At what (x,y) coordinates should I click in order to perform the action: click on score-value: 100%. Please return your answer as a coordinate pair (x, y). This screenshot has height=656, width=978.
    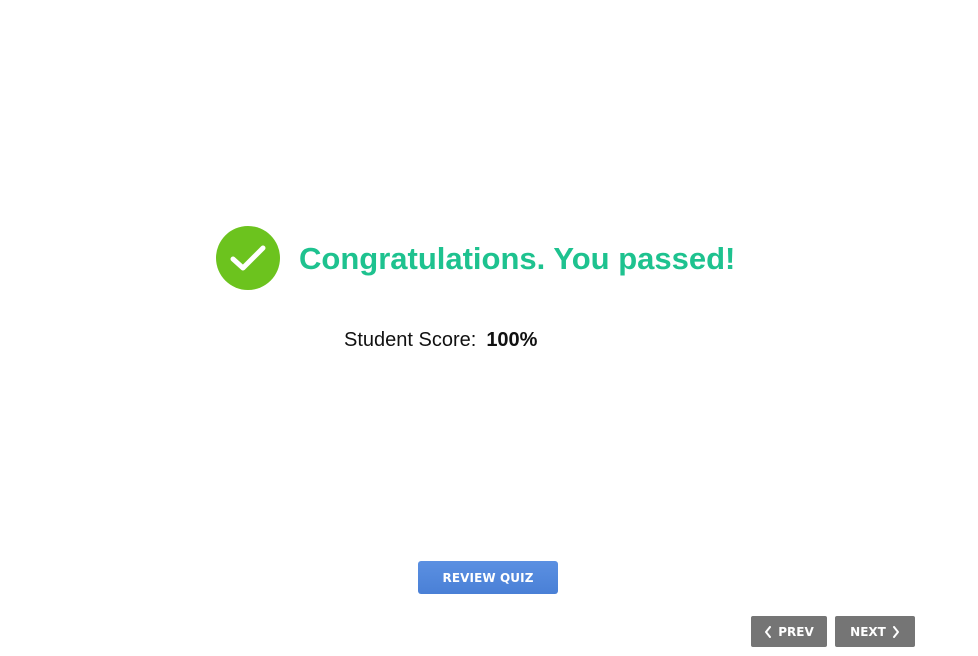
    Looking at the image, I should click on (512, 340).